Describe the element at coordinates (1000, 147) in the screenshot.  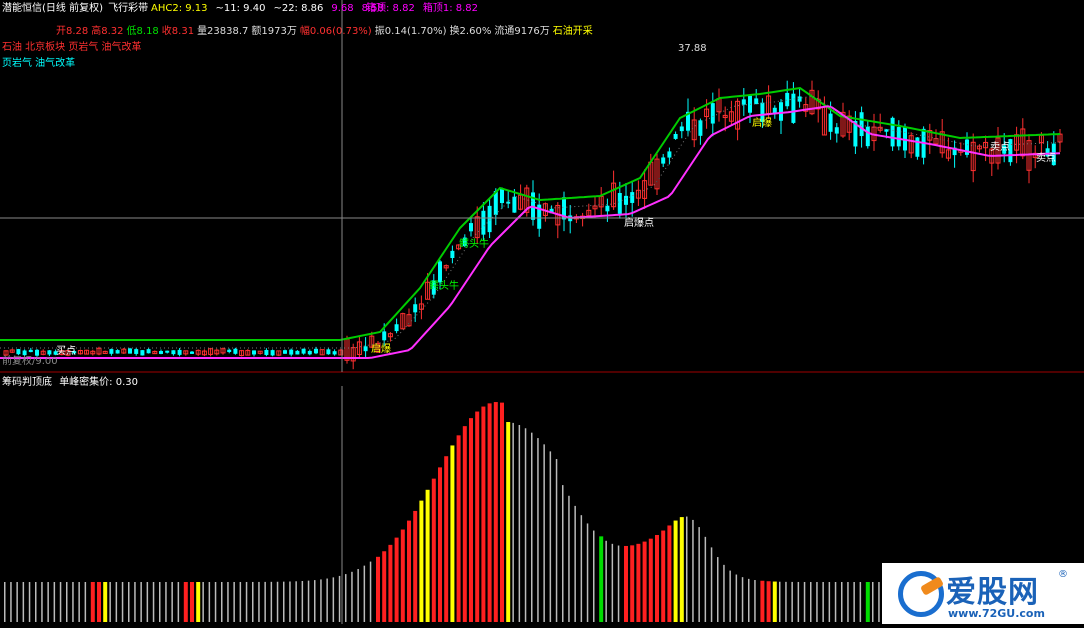
I see `signal-sell-1: 卖点` at that location.